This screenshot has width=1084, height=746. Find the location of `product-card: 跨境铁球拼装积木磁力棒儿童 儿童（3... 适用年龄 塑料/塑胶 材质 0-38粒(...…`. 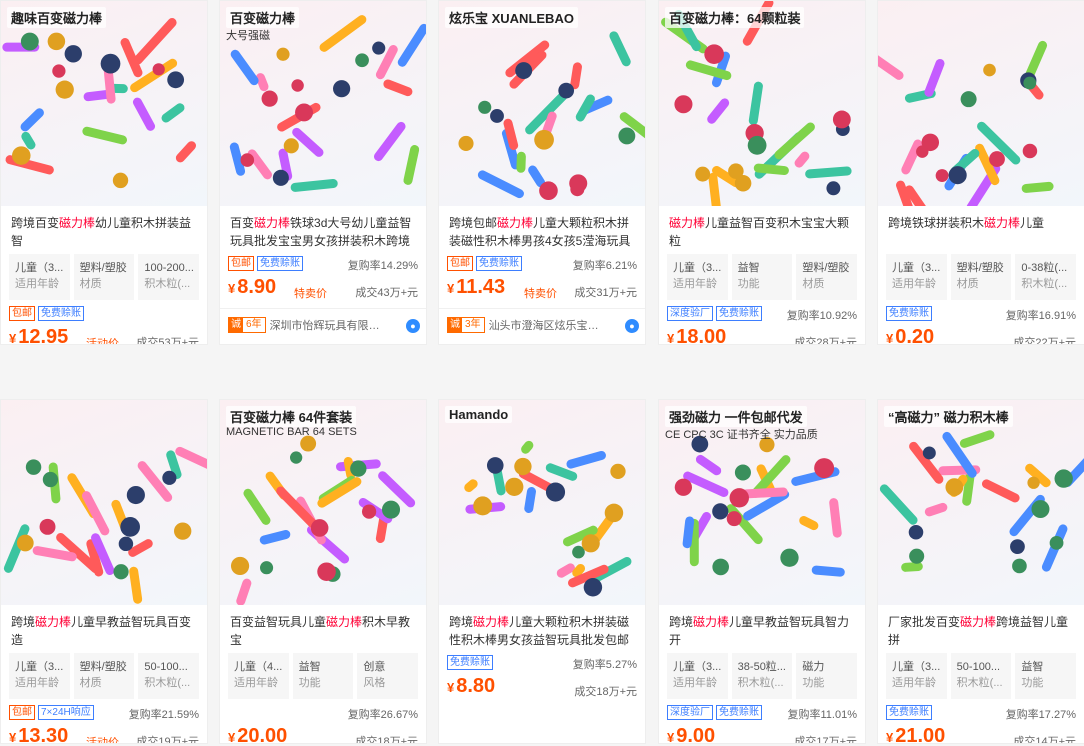

product-card: 跨境铁球拼装积木磁力棒儿童 儿童（3... 适用年龄 塑料/塑胶 材质 0-38粒(...… is located at coordinates (980, 172).